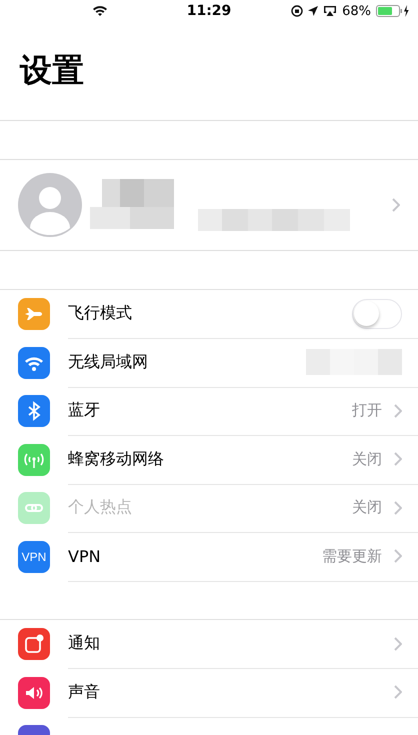 This screenshot has width=418, height=735. I want to click on vpn-icon: VPN, so click(34, 556).